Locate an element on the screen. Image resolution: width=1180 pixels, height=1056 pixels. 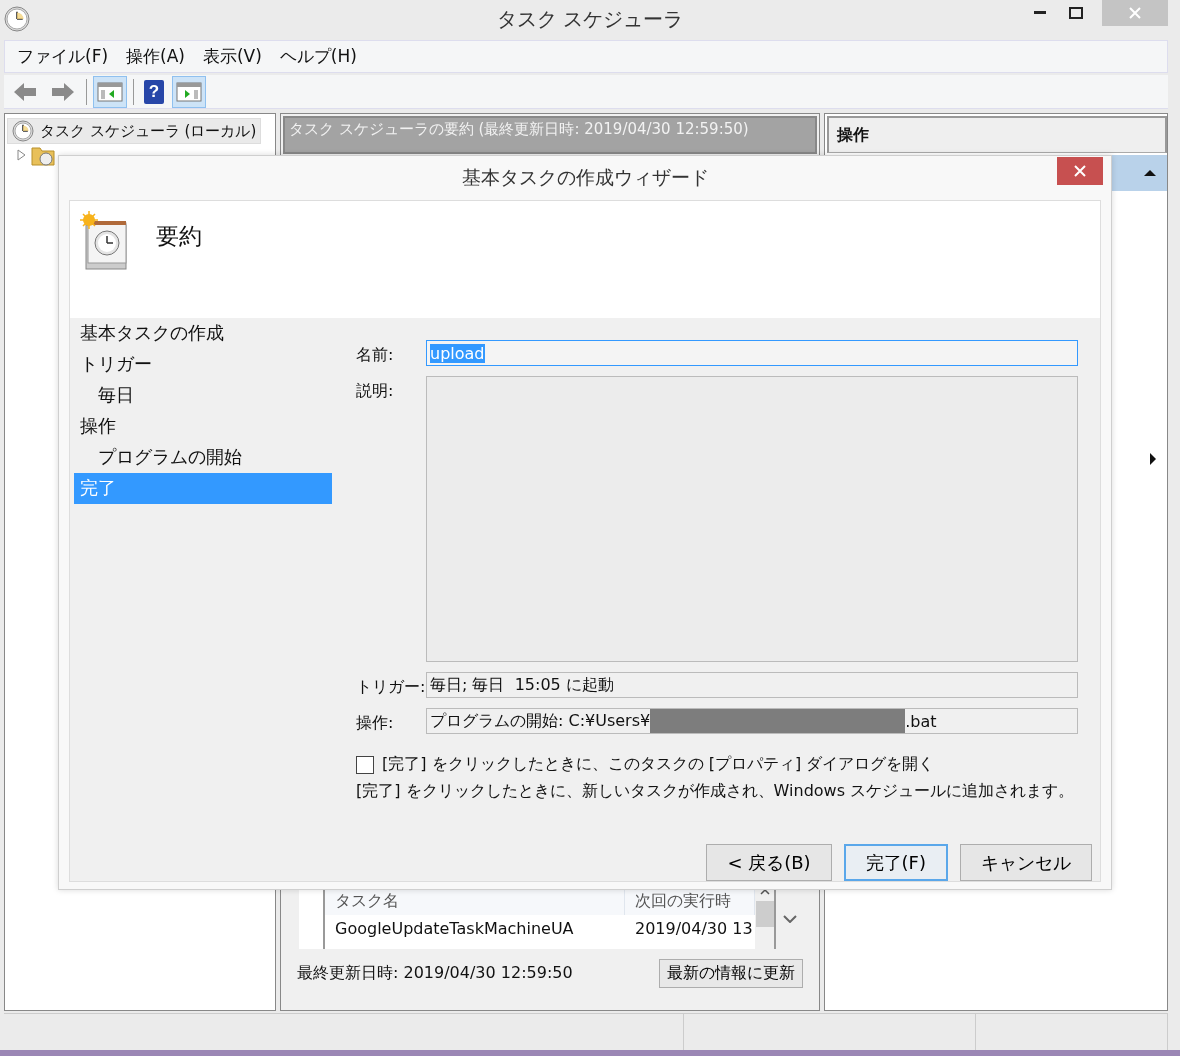
info-text: [完了] をクリックしたときに、新しいタスクが作成され、Windows スケジュールに追加されます。 is located at coordinates (716, 791).